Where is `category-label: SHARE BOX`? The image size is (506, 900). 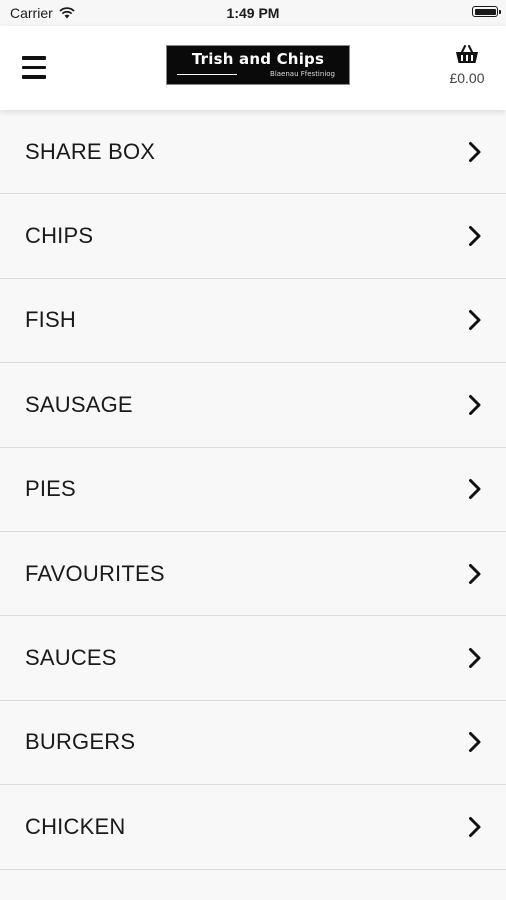
category-label: SHARE BOX is located at coordinates (90, 151).